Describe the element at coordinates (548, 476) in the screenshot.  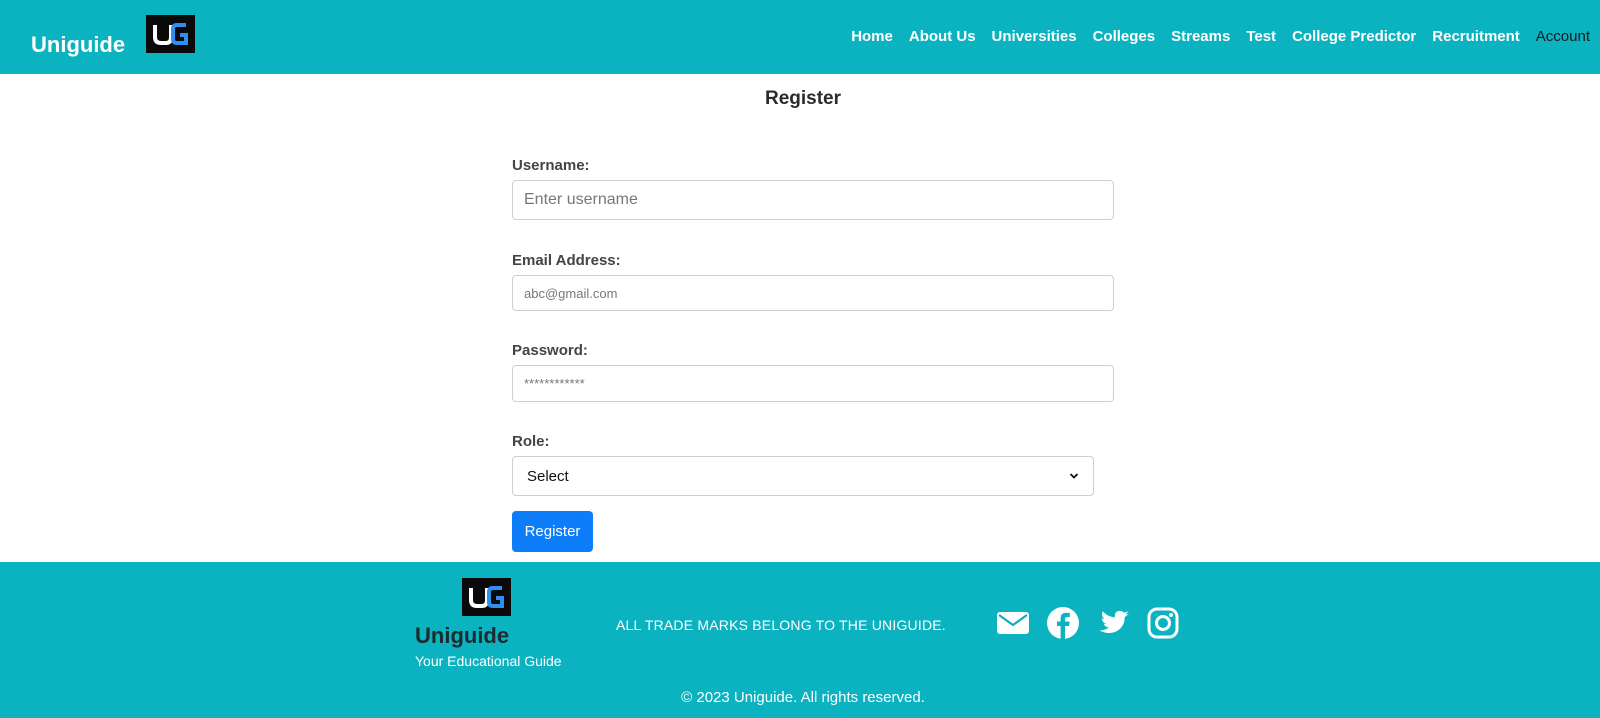
I see `role-select-value: Select` at that location.